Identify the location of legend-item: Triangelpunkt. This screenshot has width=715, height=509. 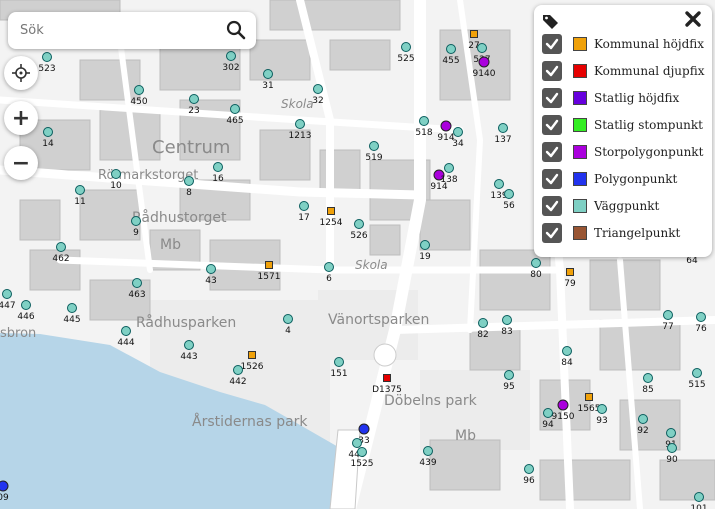
(624, 233).